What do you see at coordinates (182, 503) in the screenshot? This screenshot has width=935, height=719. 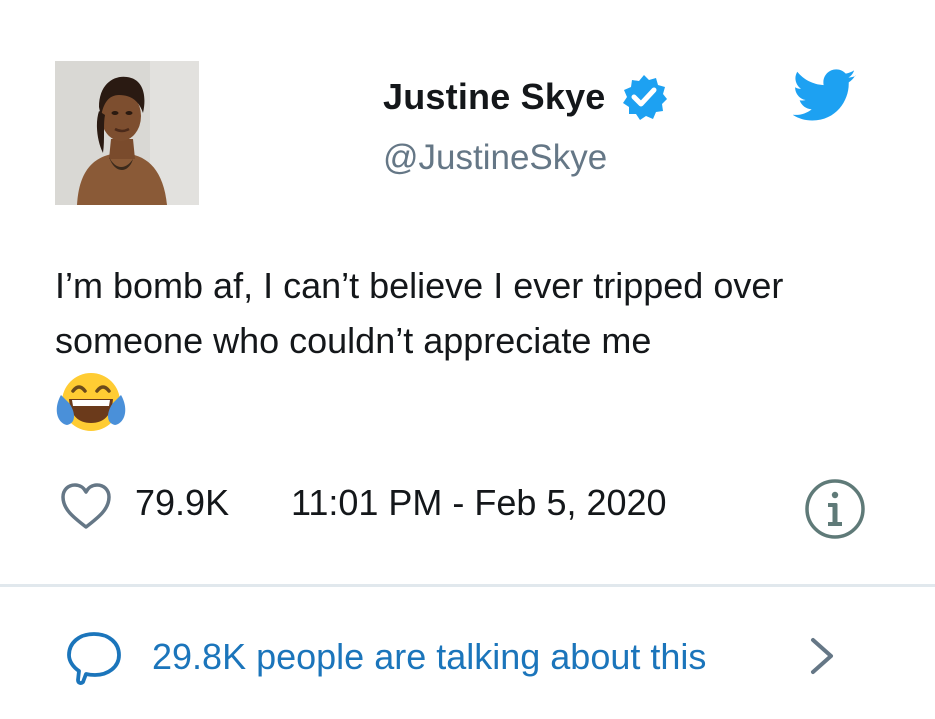 I see `like-count: 79.9K` at bounding box center [182, 503].